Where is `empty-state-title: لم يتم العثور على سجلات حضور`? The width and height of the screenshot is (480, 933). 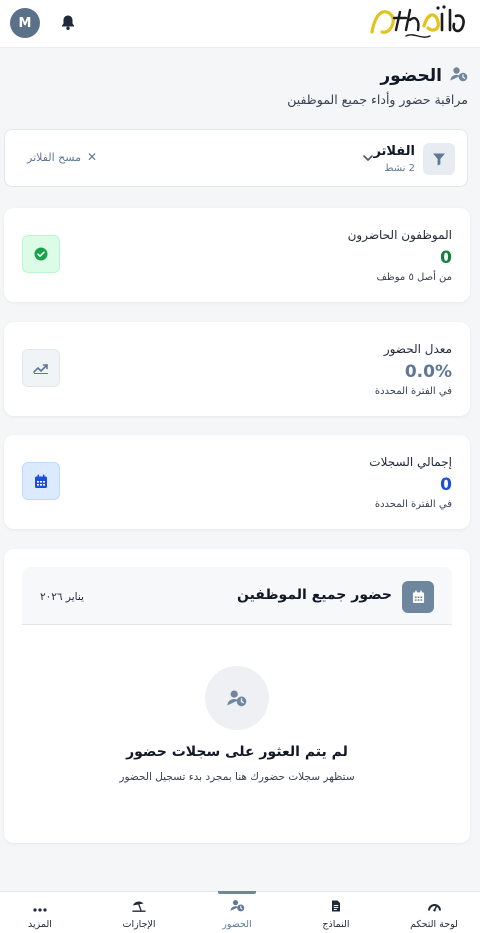
empty-state-title: لم يتم العثور على سجلات حضور is located at coordinates (237, 752).